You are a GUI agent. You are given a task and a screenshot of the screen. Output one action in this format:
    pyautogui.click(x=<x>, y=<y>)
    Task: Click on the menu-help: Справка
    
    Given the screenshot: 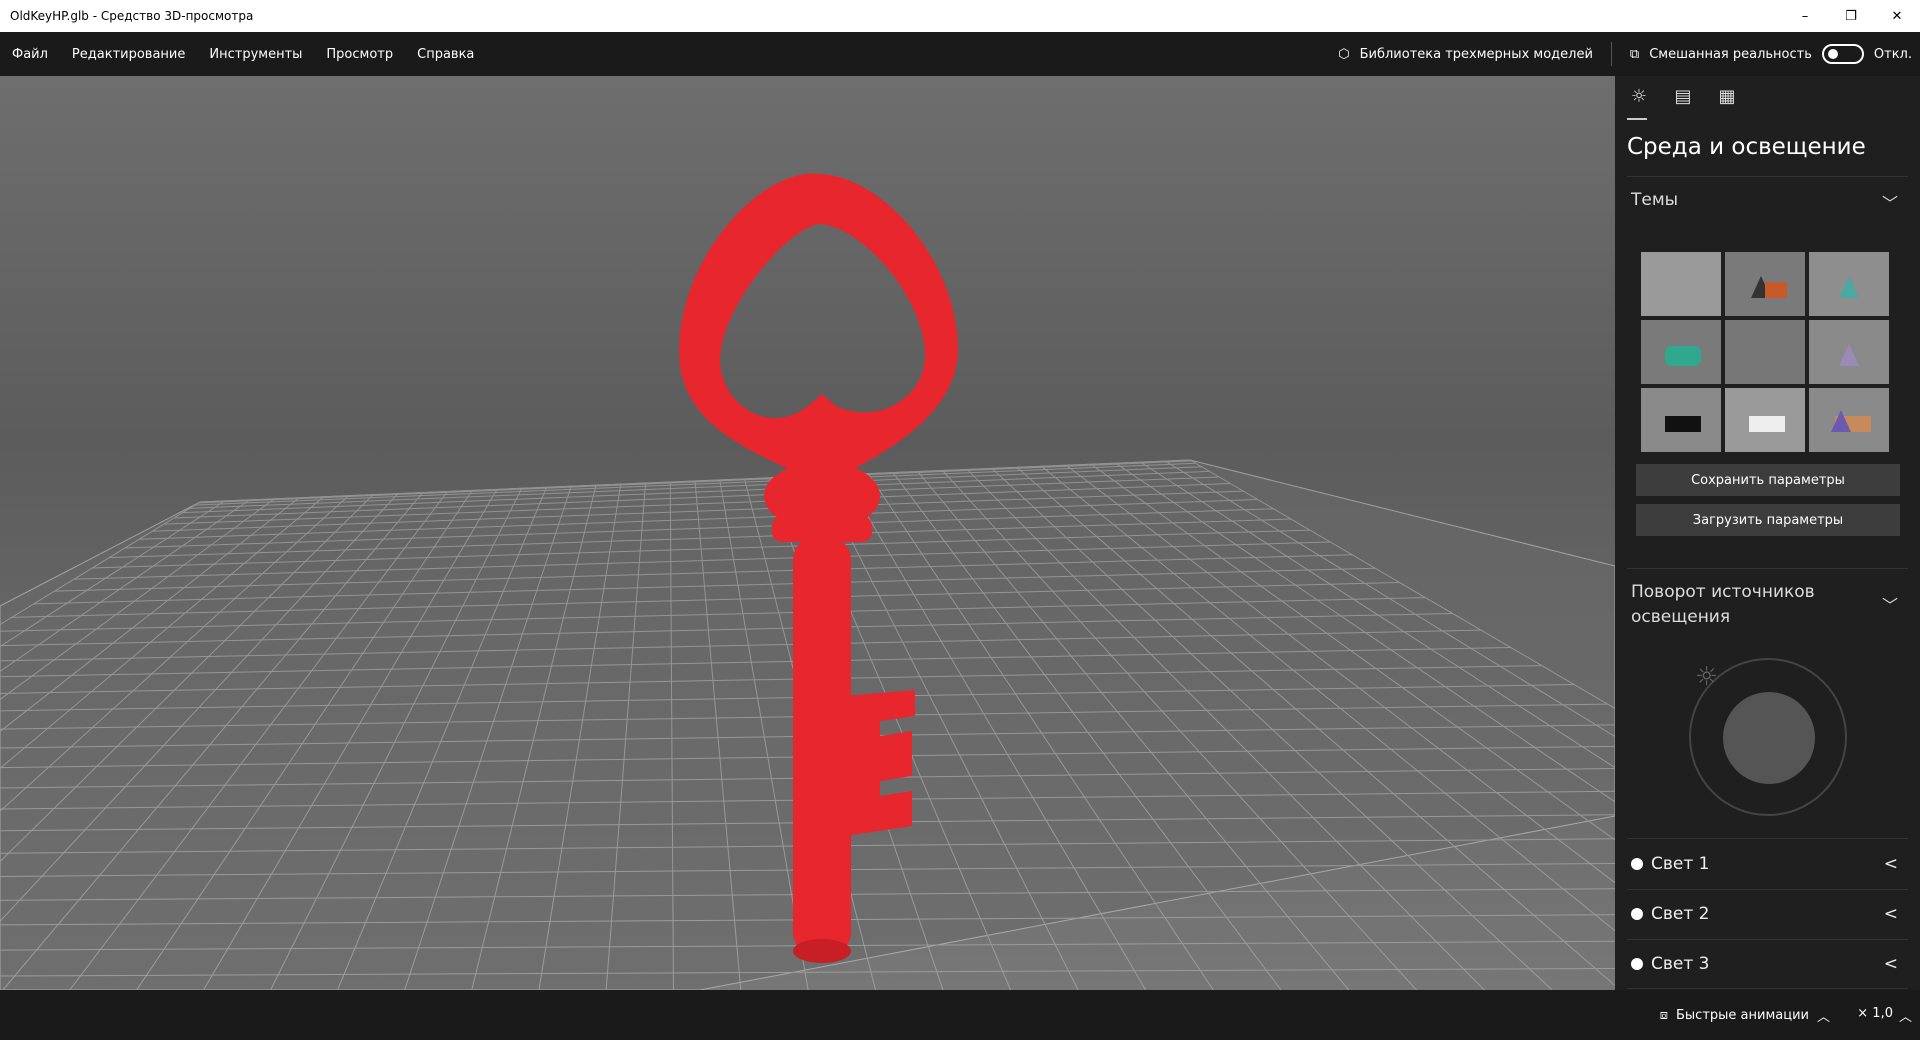 What is the action you would take?
    pyautogui.click(x=445, y=54)
    